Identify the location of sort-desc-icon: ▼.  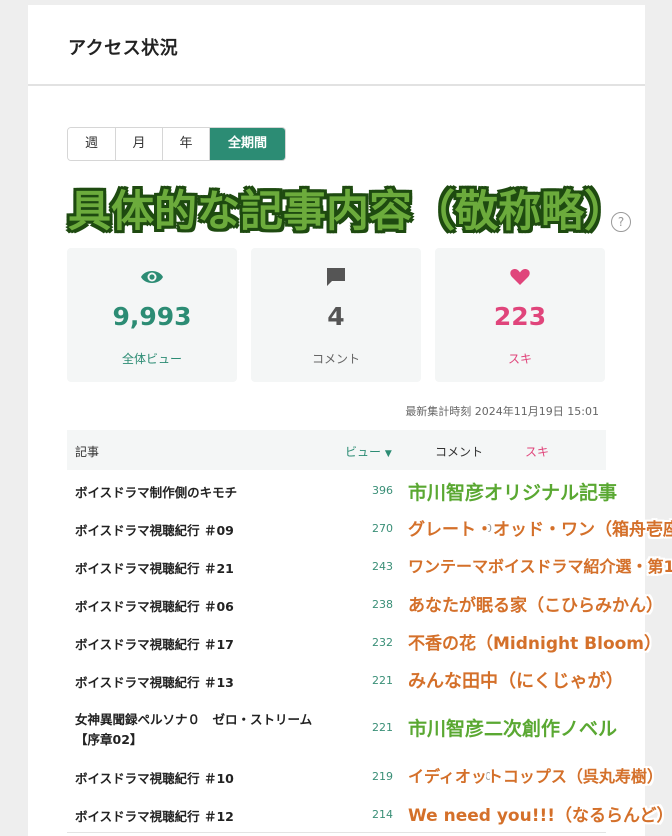
(388, 454).